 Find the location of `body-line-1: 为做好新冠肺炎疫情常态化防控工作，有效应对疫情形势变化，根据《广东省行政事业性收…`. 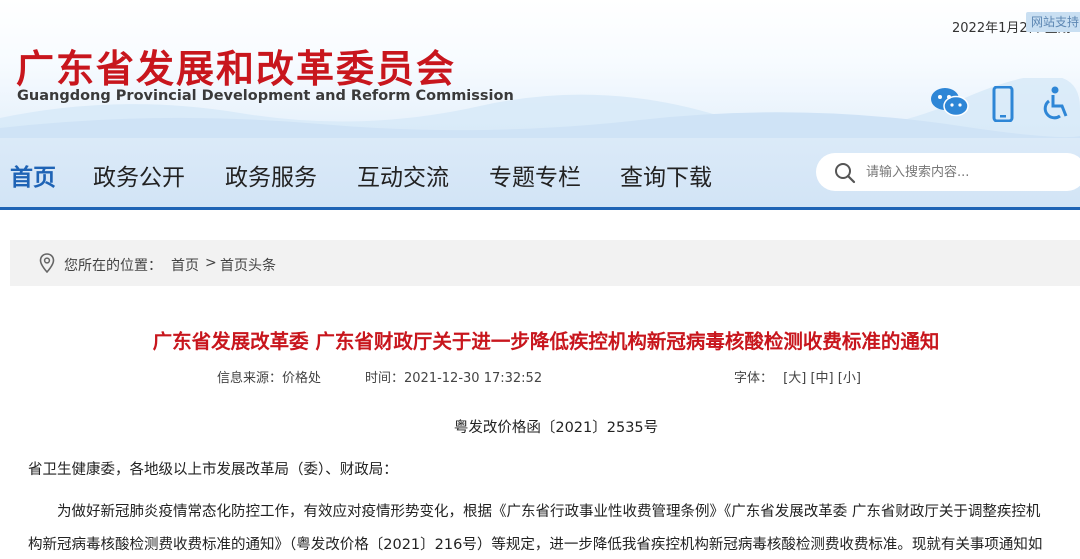

body-line-1: 为做好新冠肺炎疫情常态化防控工作，有效应对疫情形势变化，根据《广东省行政事业性收… is located at coordinates (549, 512).